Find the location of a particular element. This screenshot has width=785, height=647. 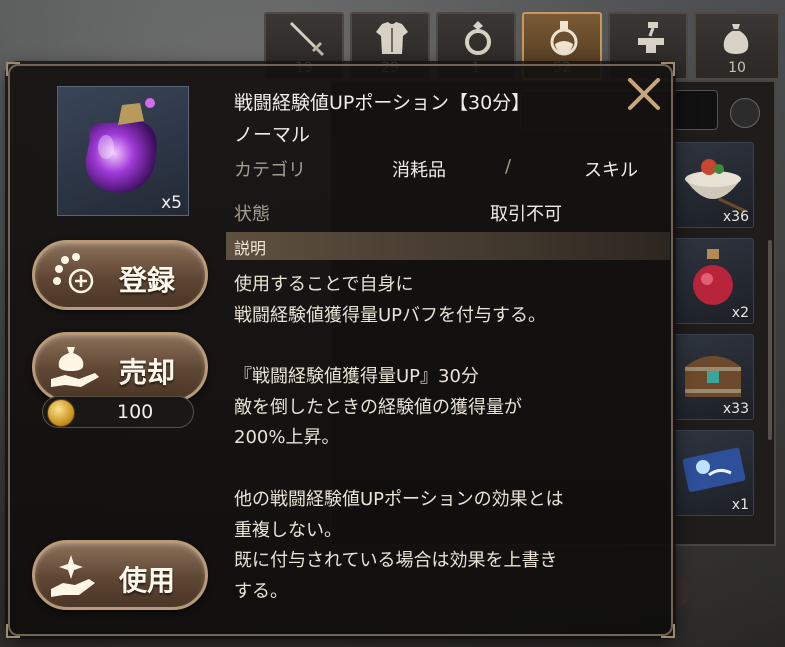

slot-qty: x33 is located at coordinates (735, 409).